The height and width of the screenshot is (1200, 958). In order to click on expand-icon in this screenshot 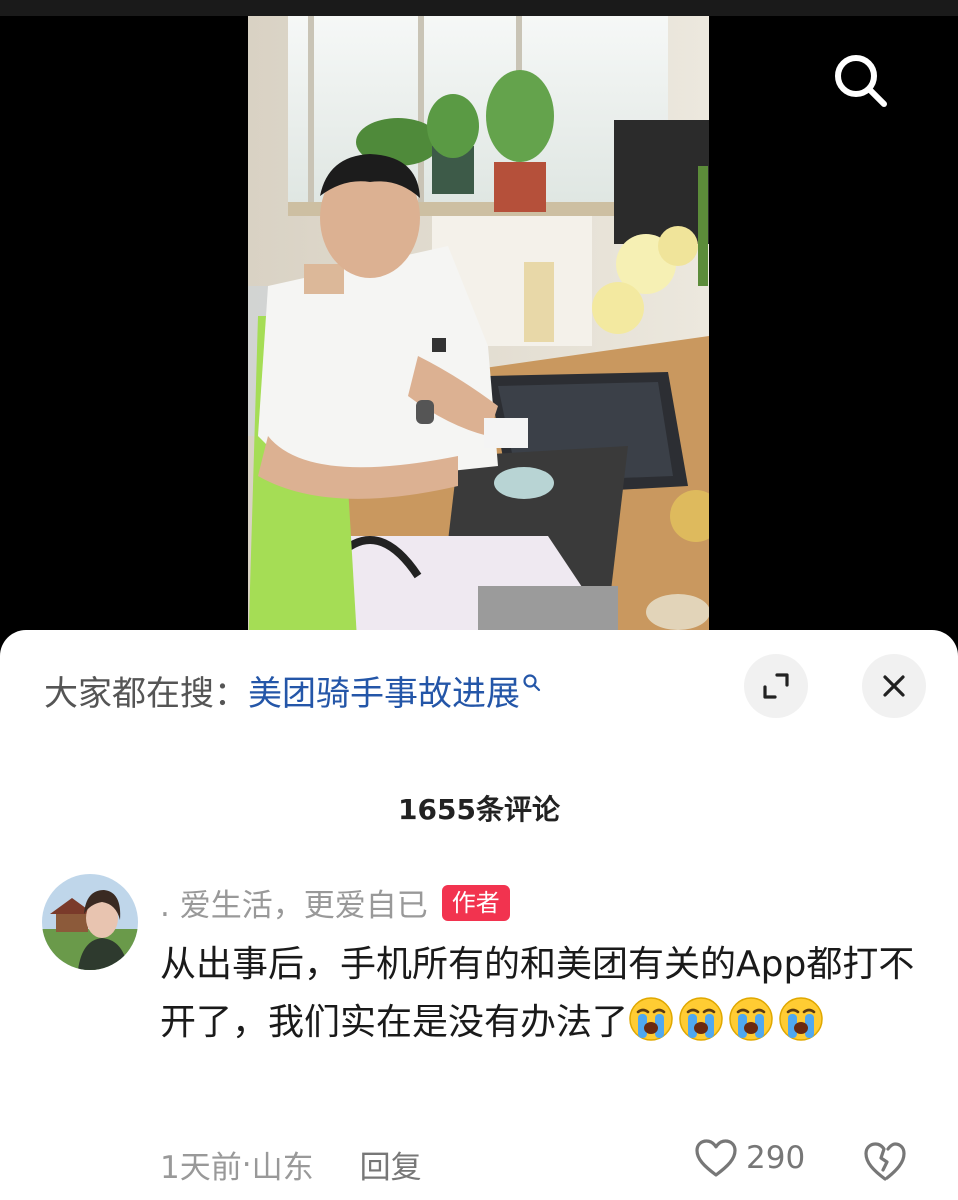, I will do `click(776, 686)`.